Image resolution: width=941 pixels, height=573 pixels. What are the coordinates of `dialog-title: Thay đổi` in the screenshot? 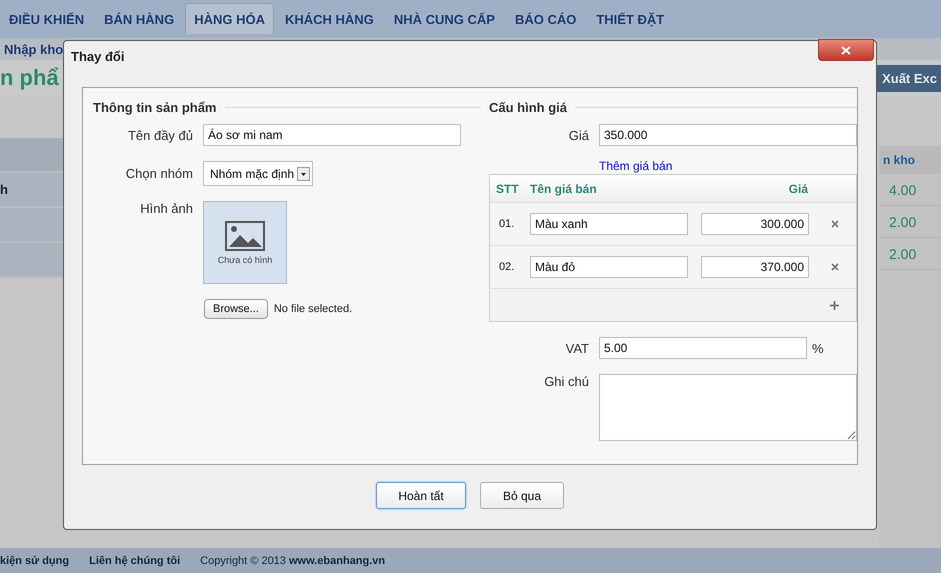 It's located at (97, 56).